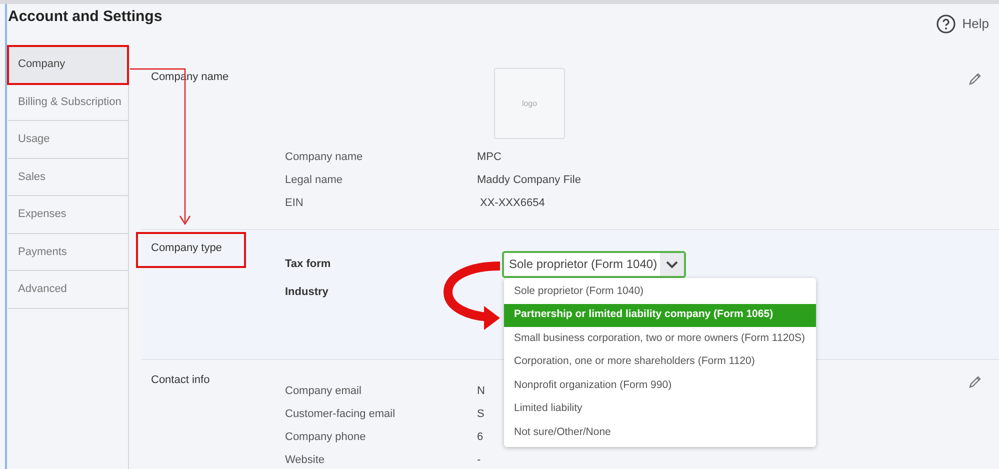 The image size is (999, 469). Describe the element at coordinates (481, 392) in the screenshot. I see `field-value: N` at that location.